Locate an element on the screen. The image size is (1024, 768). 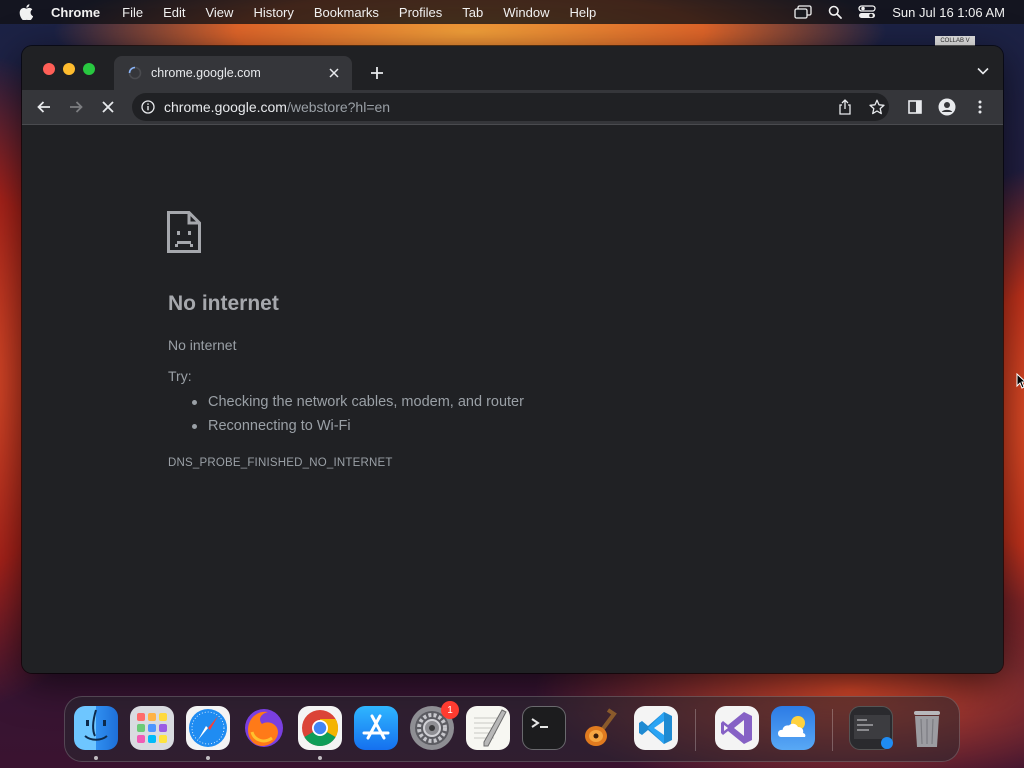
textedit-icon is located at coordinates (488, 728).